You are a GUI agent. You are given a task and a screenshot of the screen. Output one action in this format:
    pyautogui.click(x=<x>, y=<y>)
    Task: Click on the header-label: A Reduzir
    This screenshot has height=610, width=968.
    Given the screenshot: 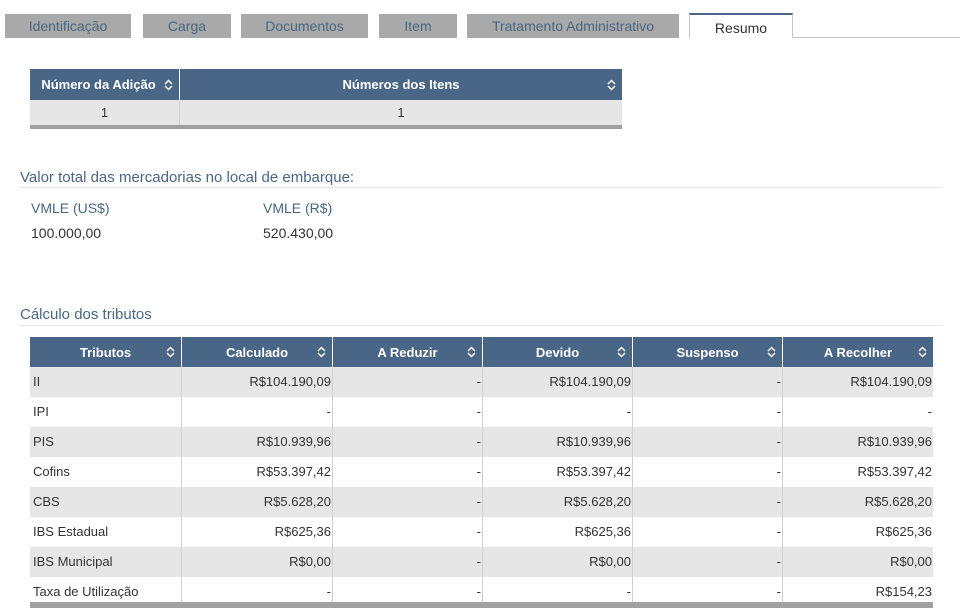 What is the action you would take?
    pyautogui.click(x=407, y=352)
    